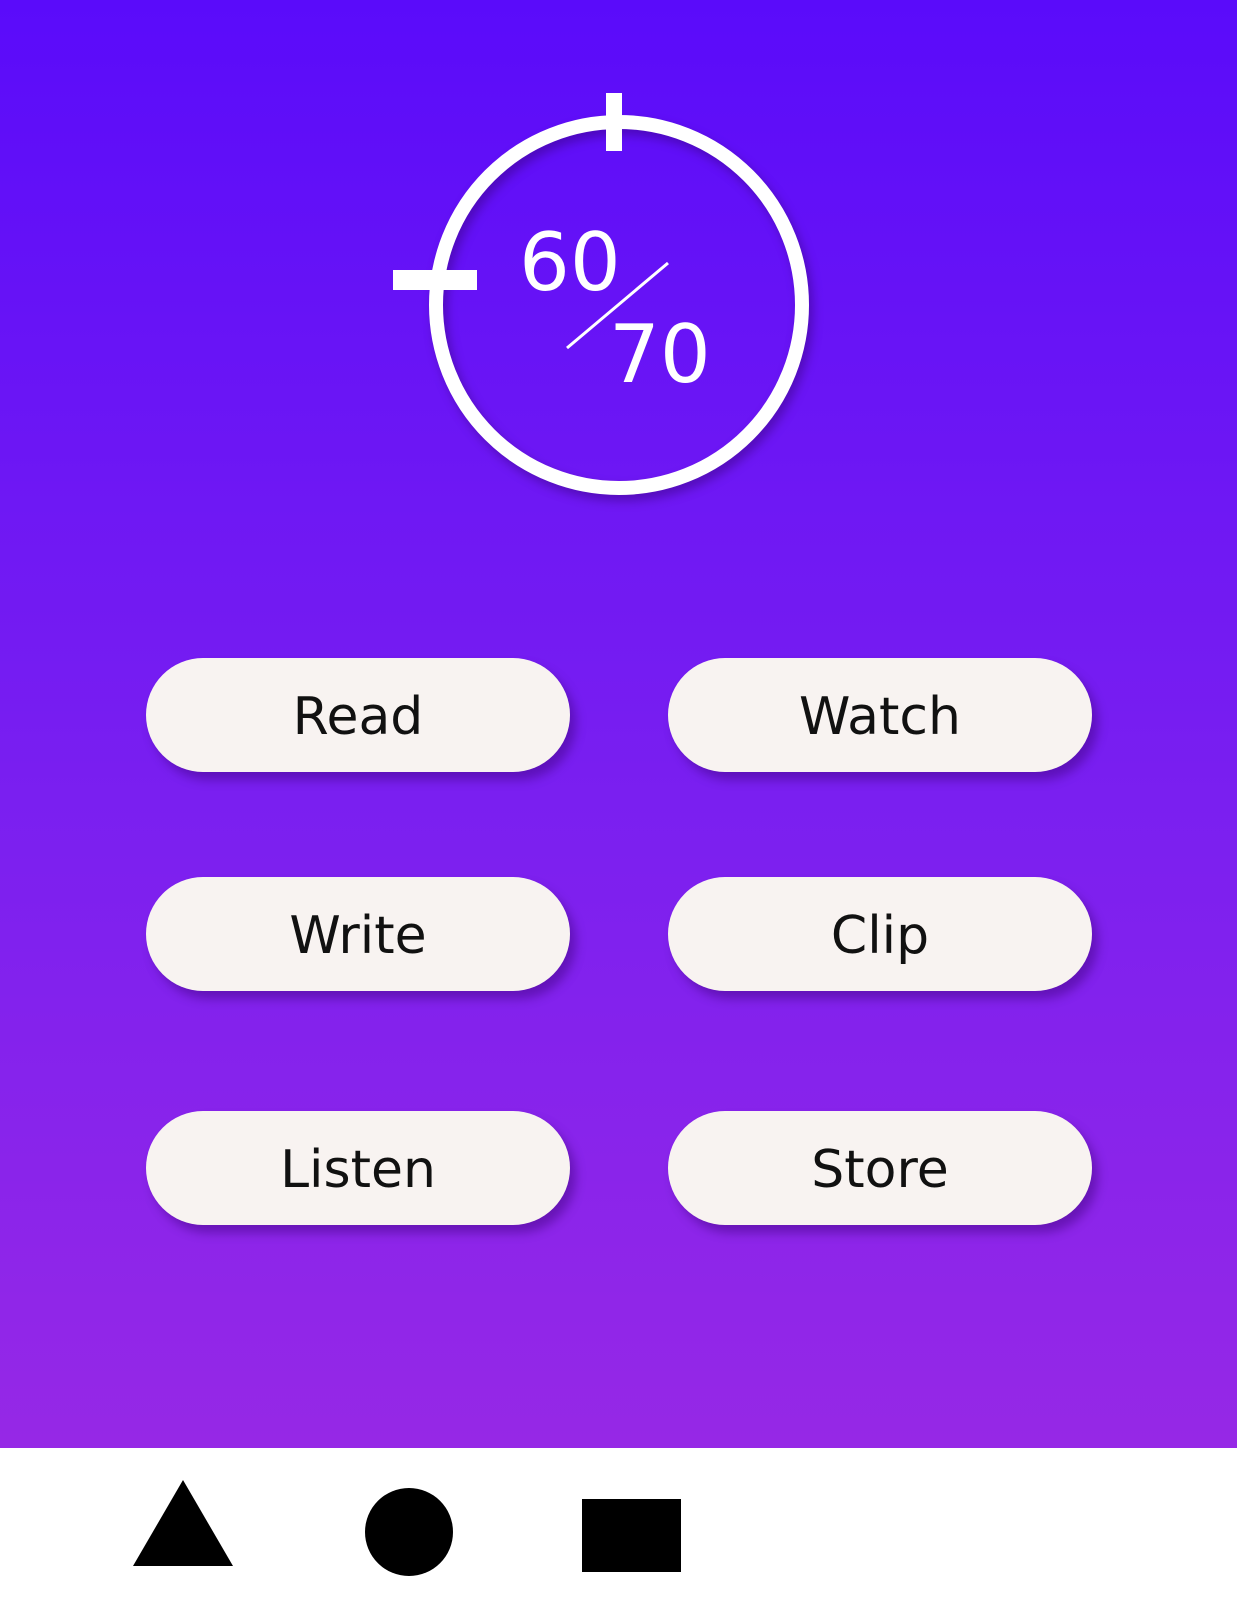 This screenshot has height=1600, width=1237. I want to click on store-button-label: Store, so click(880, 1170).